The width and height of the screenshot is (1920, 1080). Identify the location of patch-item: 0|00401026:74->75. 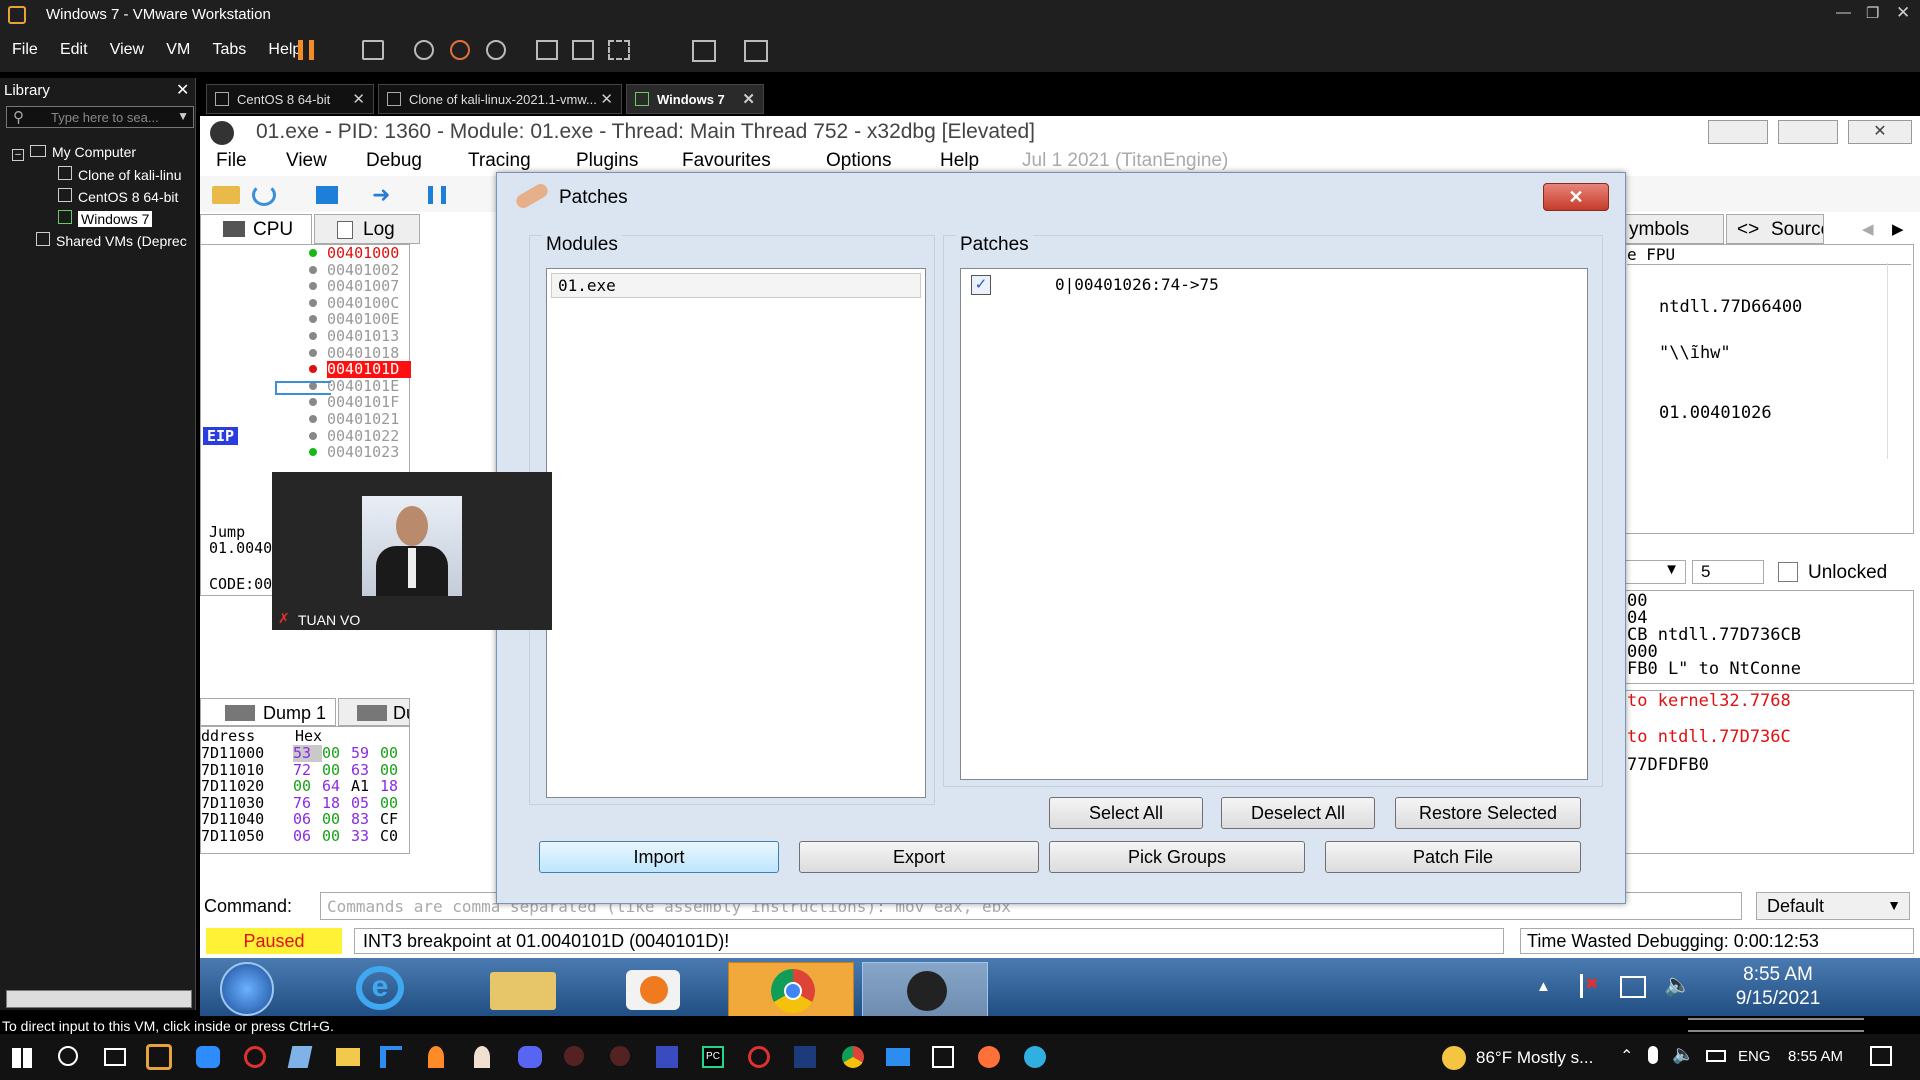
(1137, 284).